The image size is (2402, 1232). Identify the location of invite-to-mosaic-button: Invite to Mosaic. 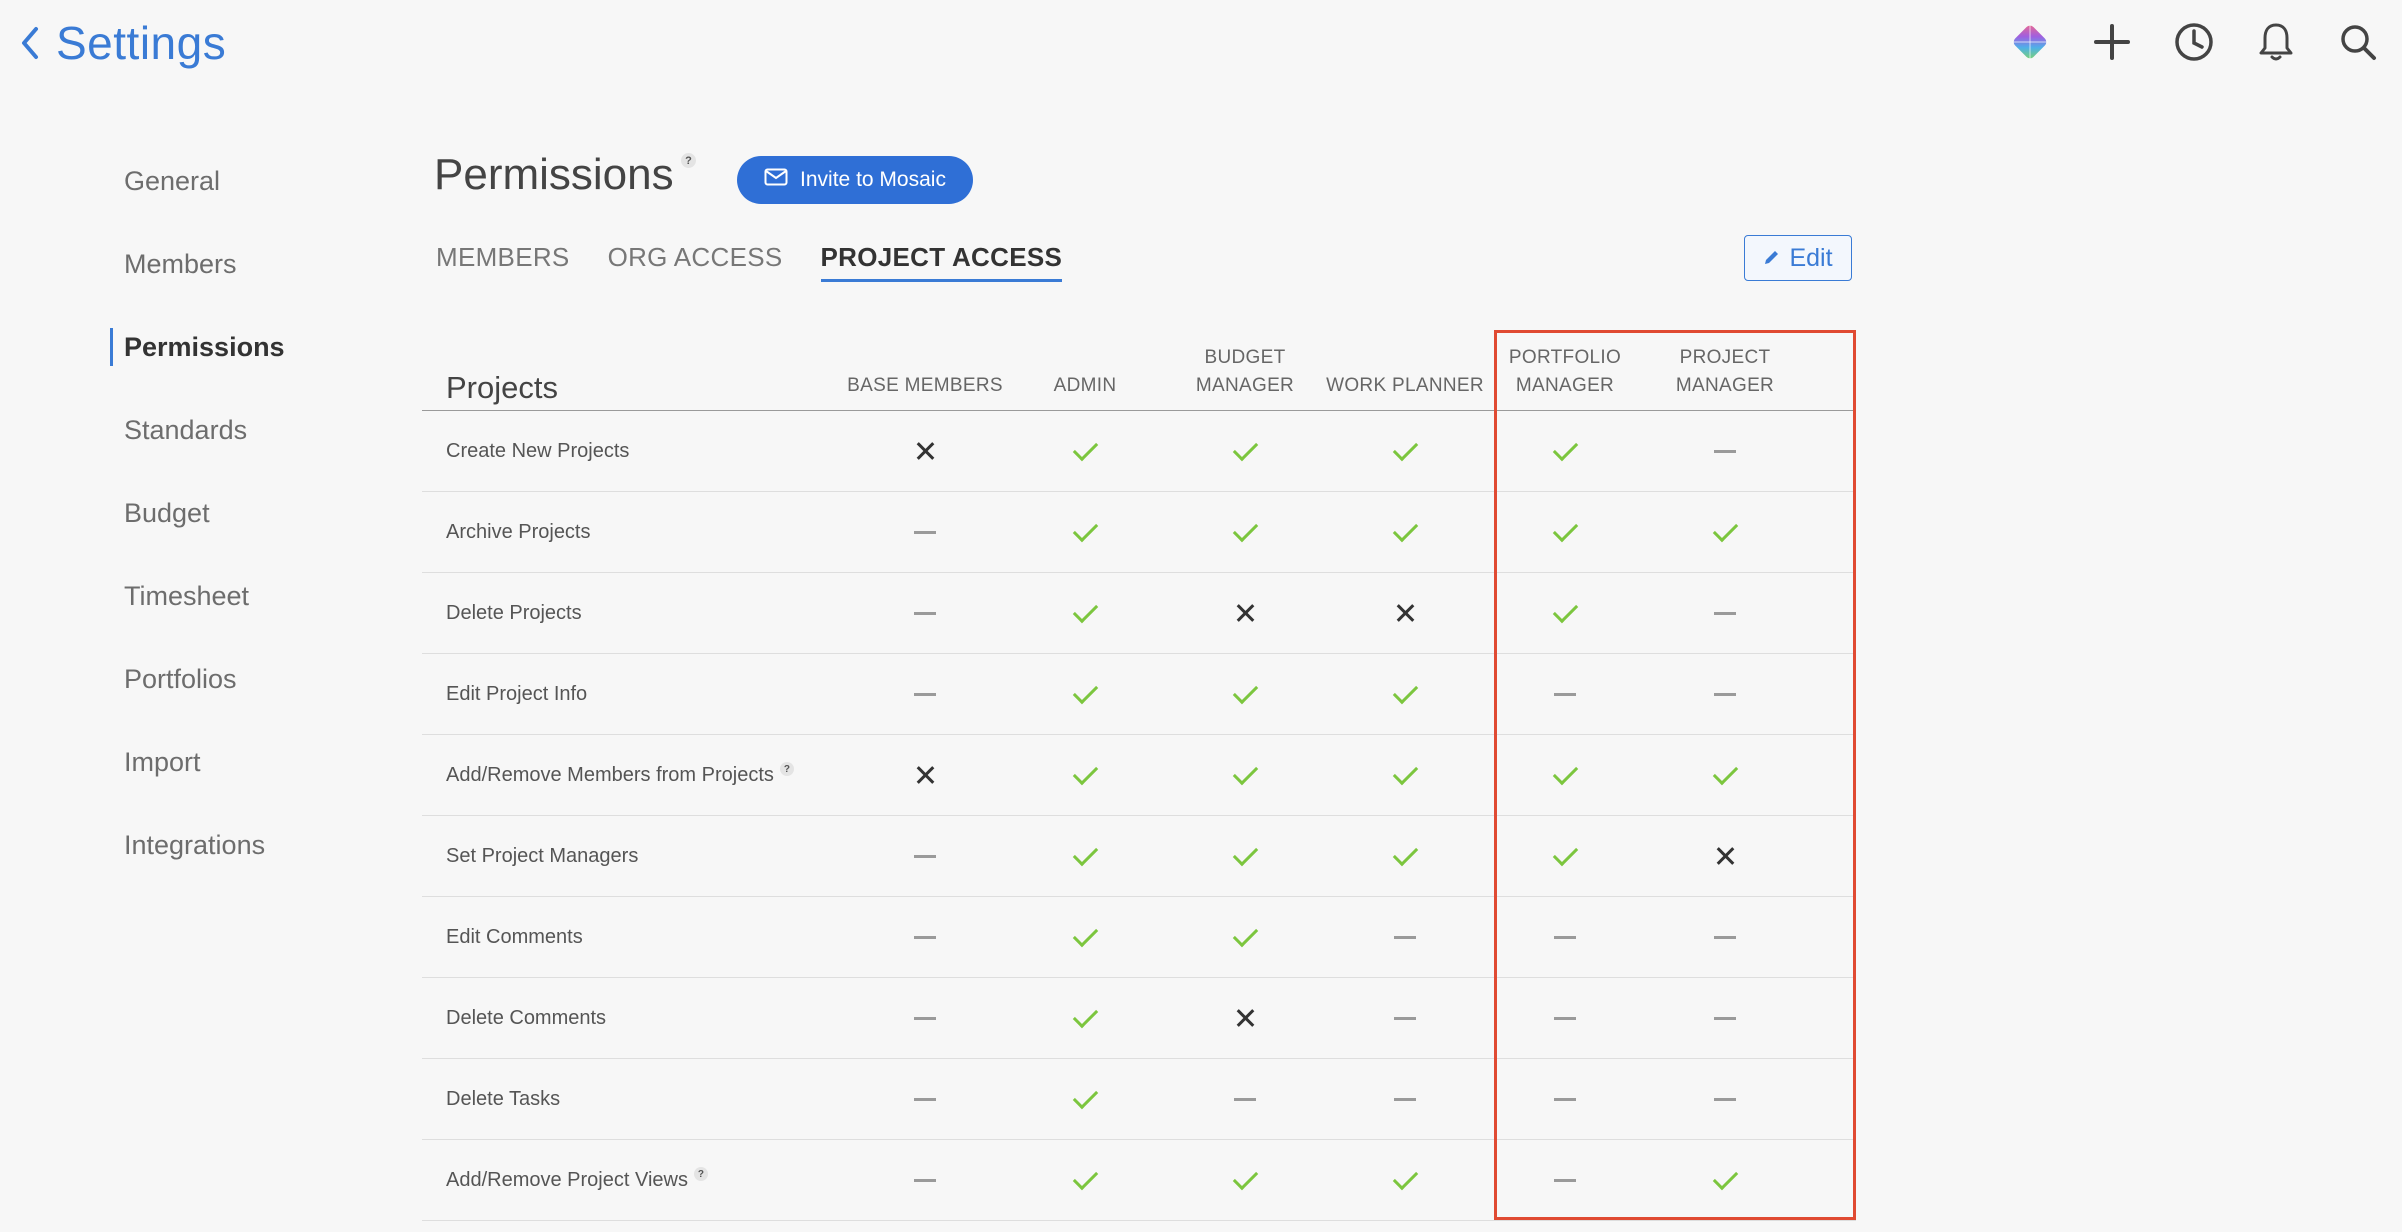
(855, 180).